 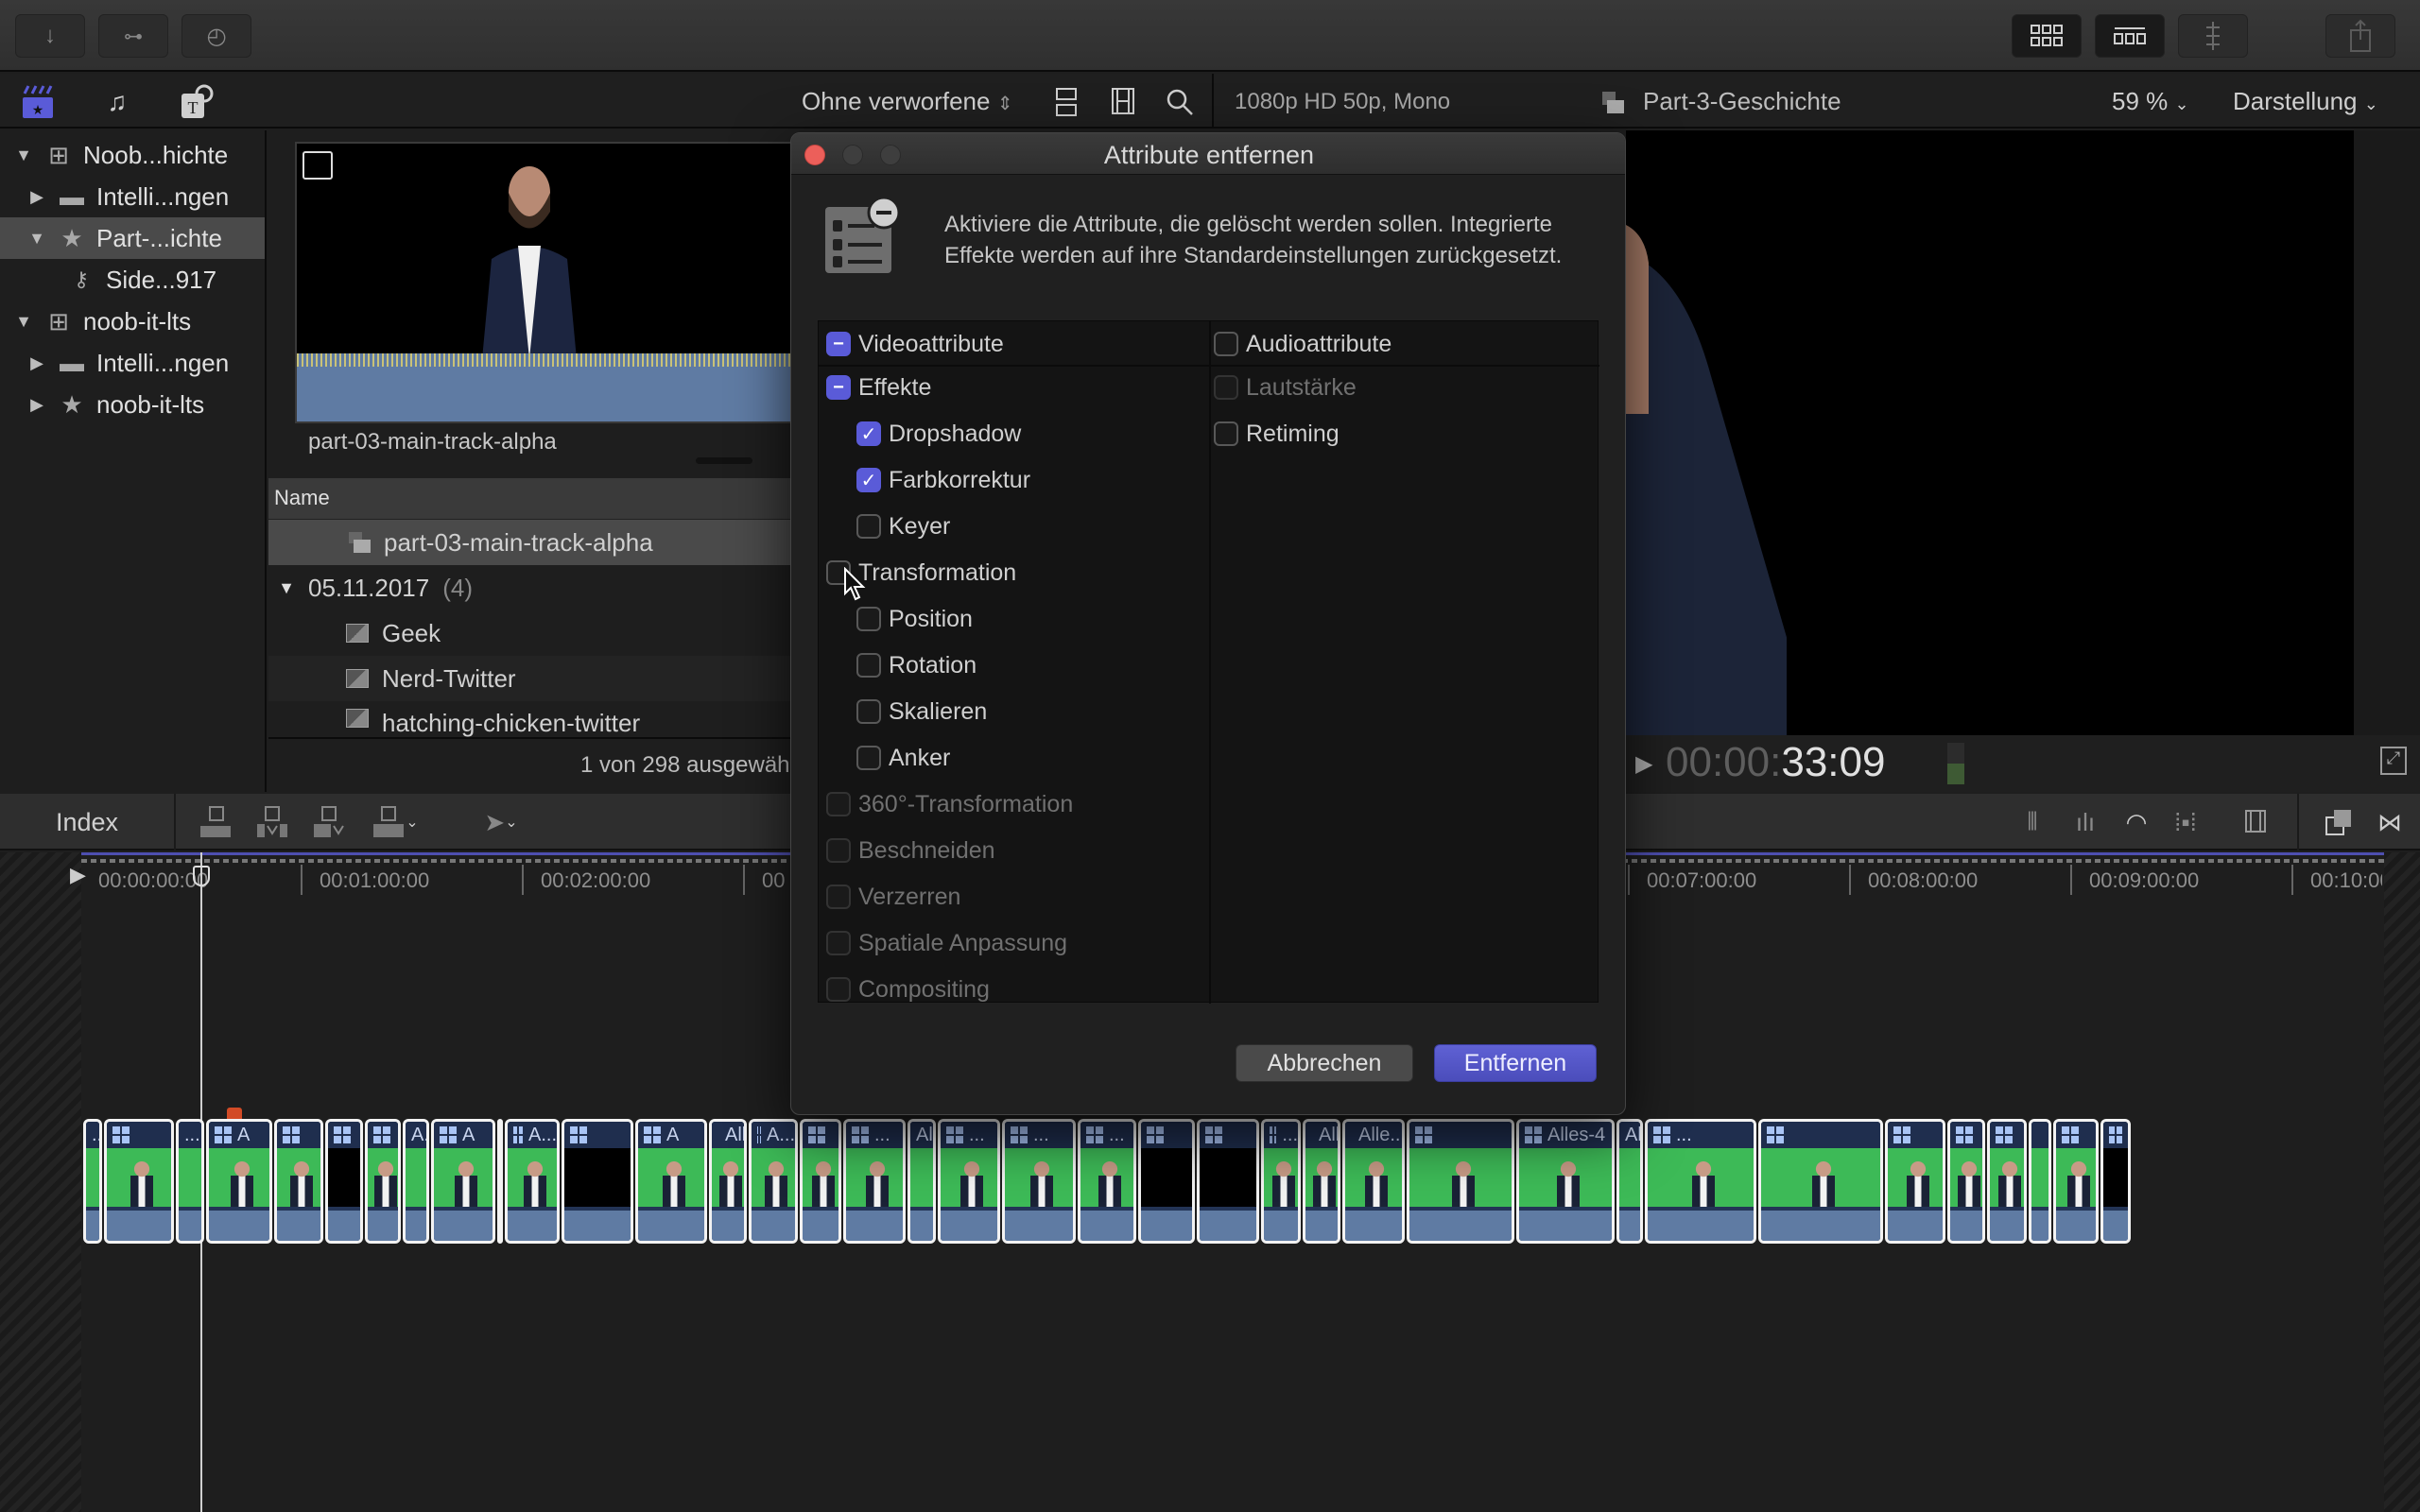 I want to click on checkbox-retiming: Retiming, so click(x=1277, y=434).